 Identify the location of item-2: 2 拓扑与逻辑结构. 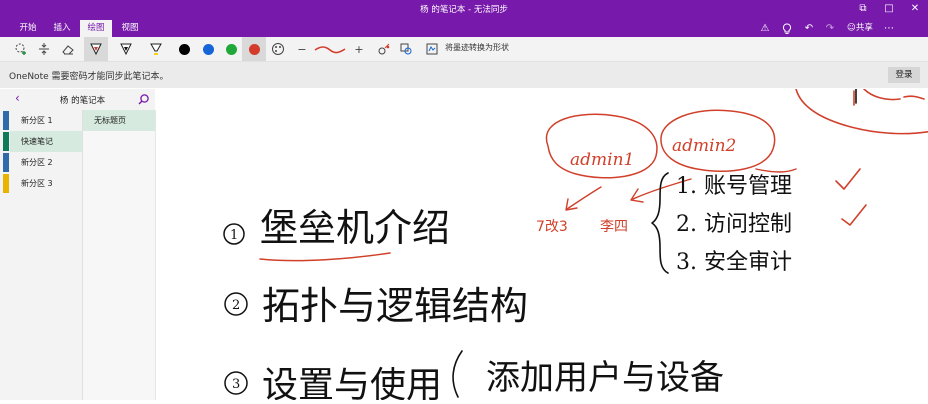
(376, 306).